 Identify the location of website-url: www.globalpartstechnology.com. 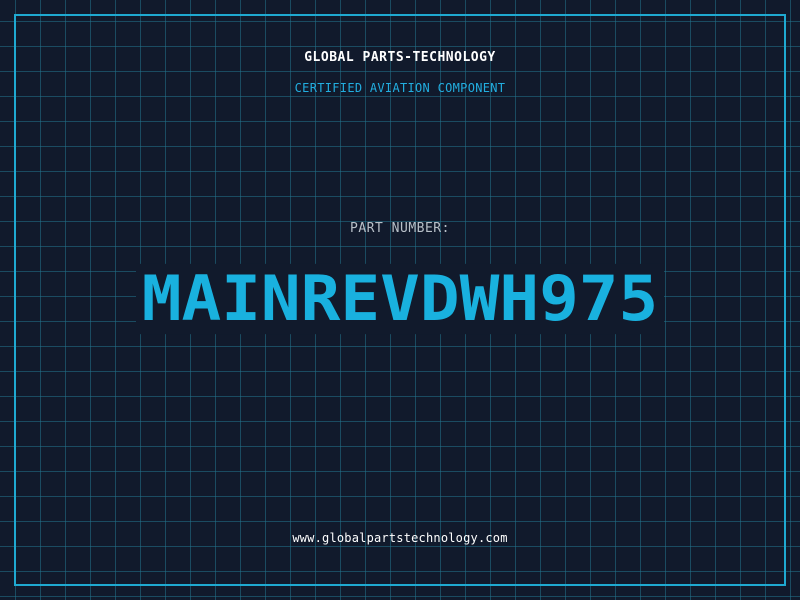
(400, 538).